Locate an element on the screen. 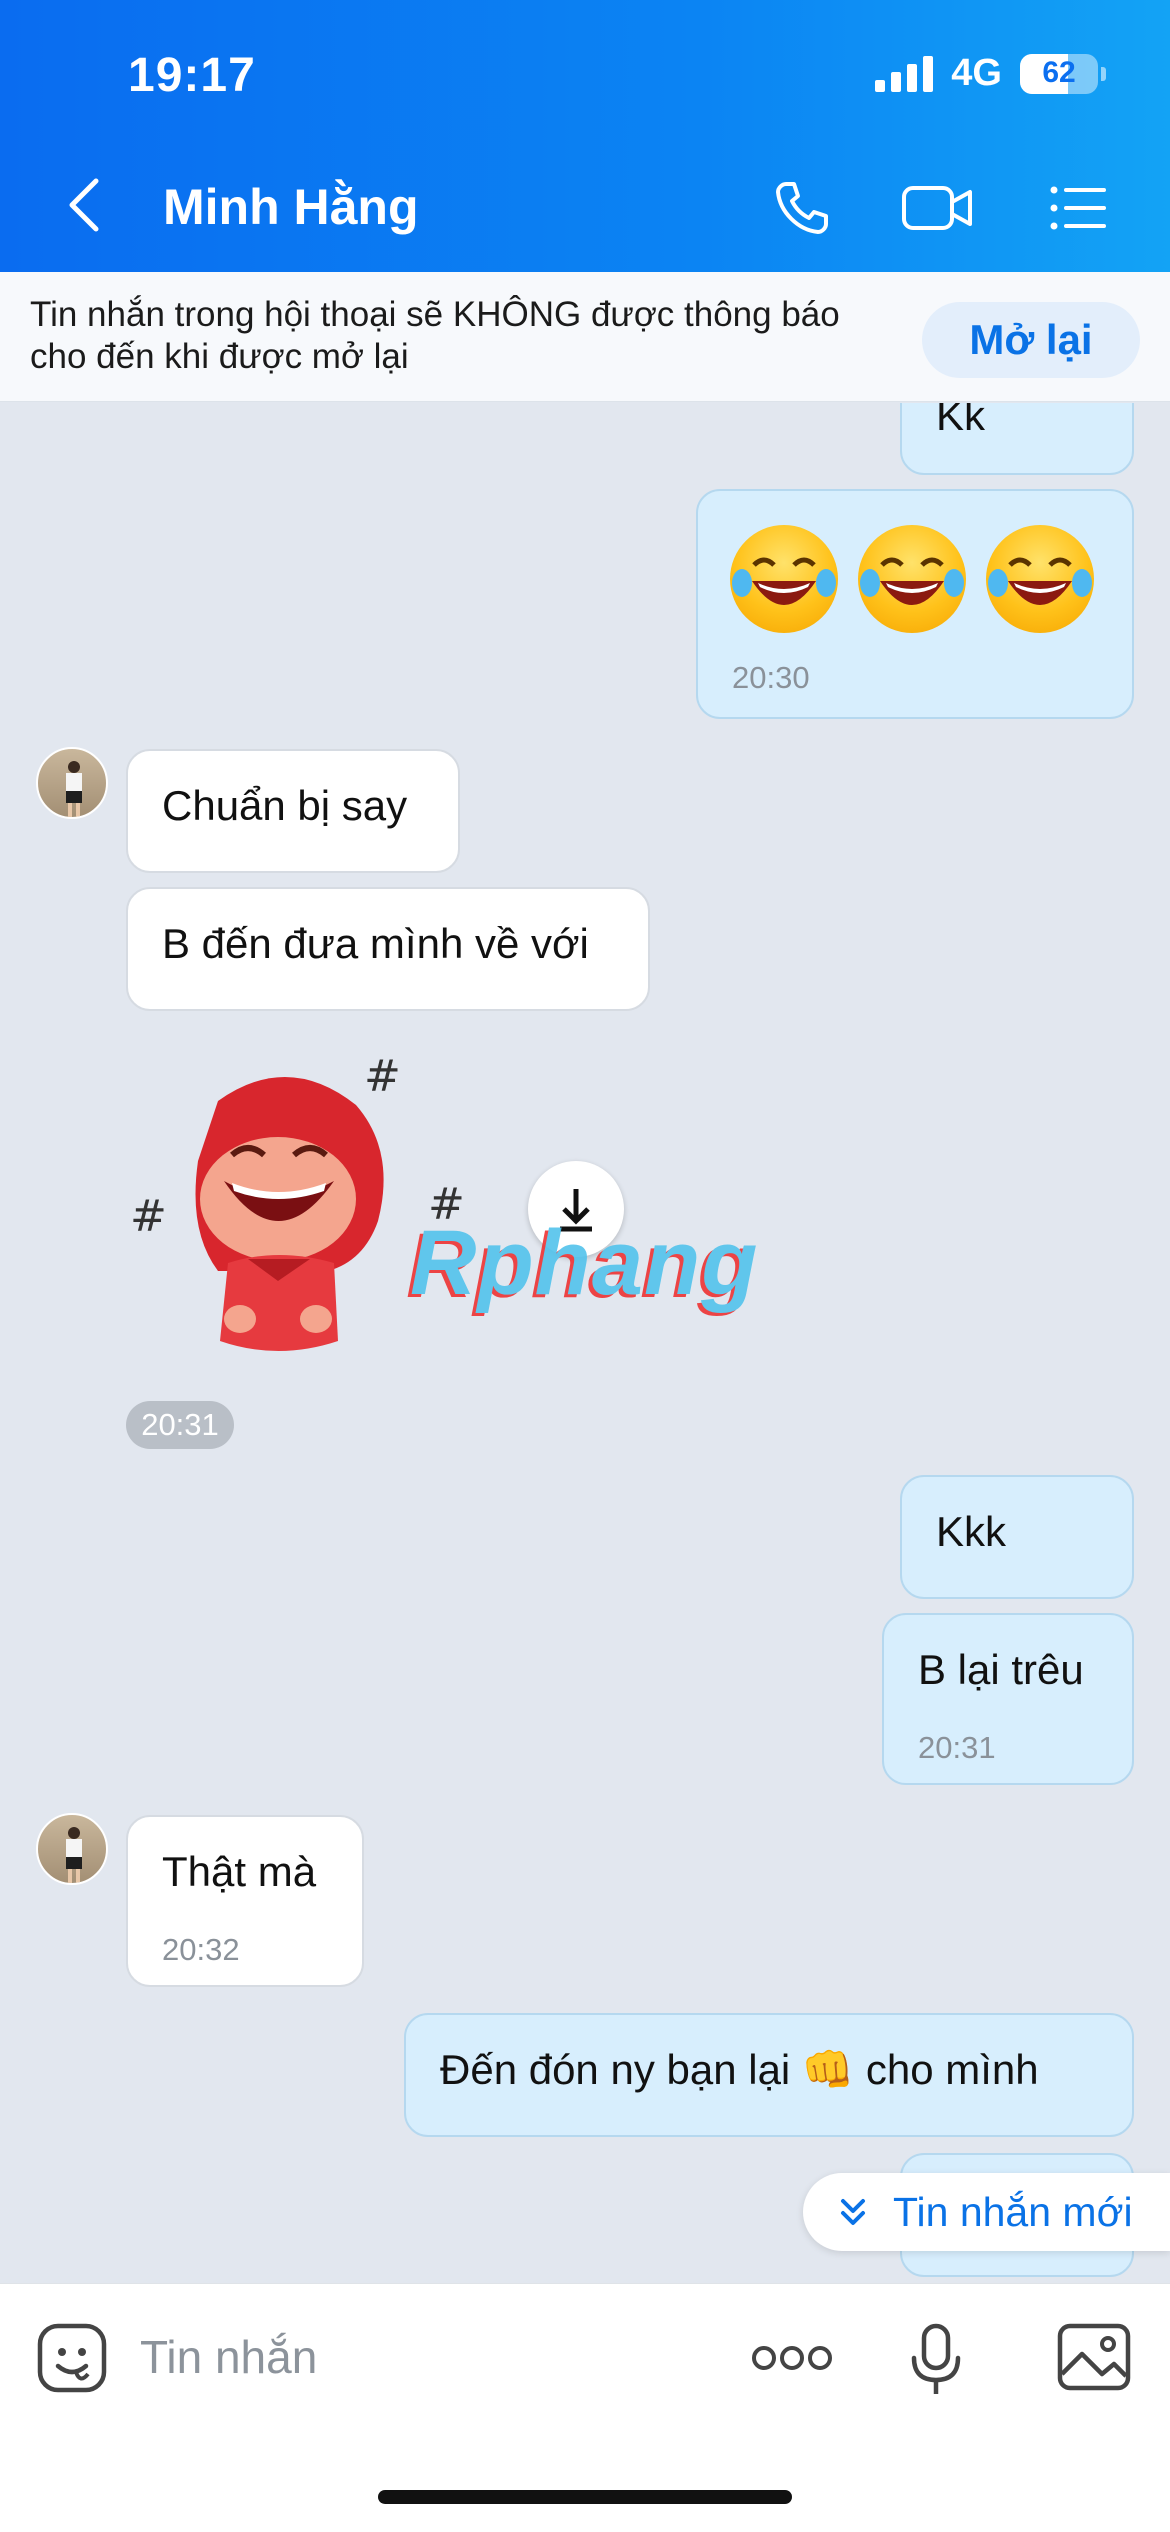 The image size is (1170, 2532). status-time: 19:17 is located at coordinates (192, 75).